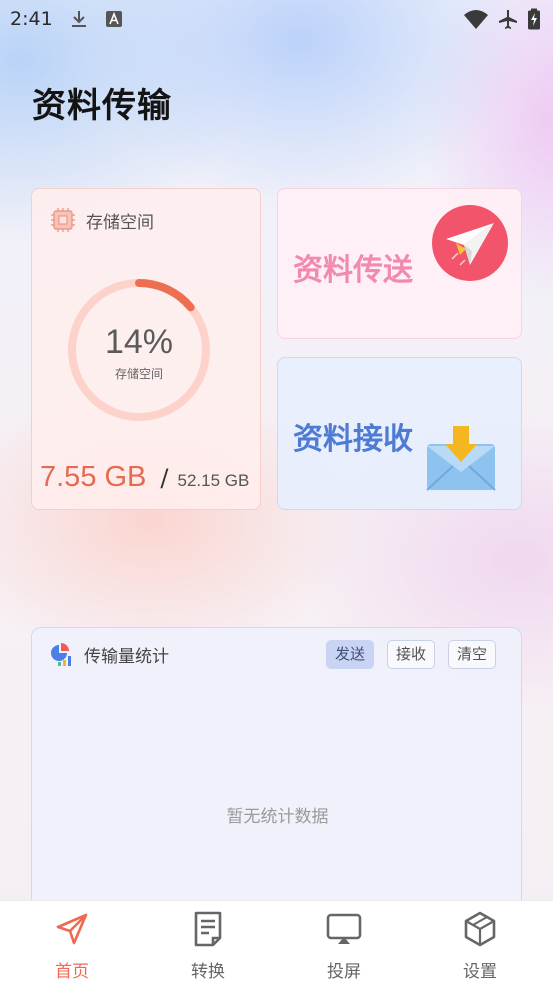 The image size is (553, 983). I want to click on paper-plane-icon, so click(470, 243).